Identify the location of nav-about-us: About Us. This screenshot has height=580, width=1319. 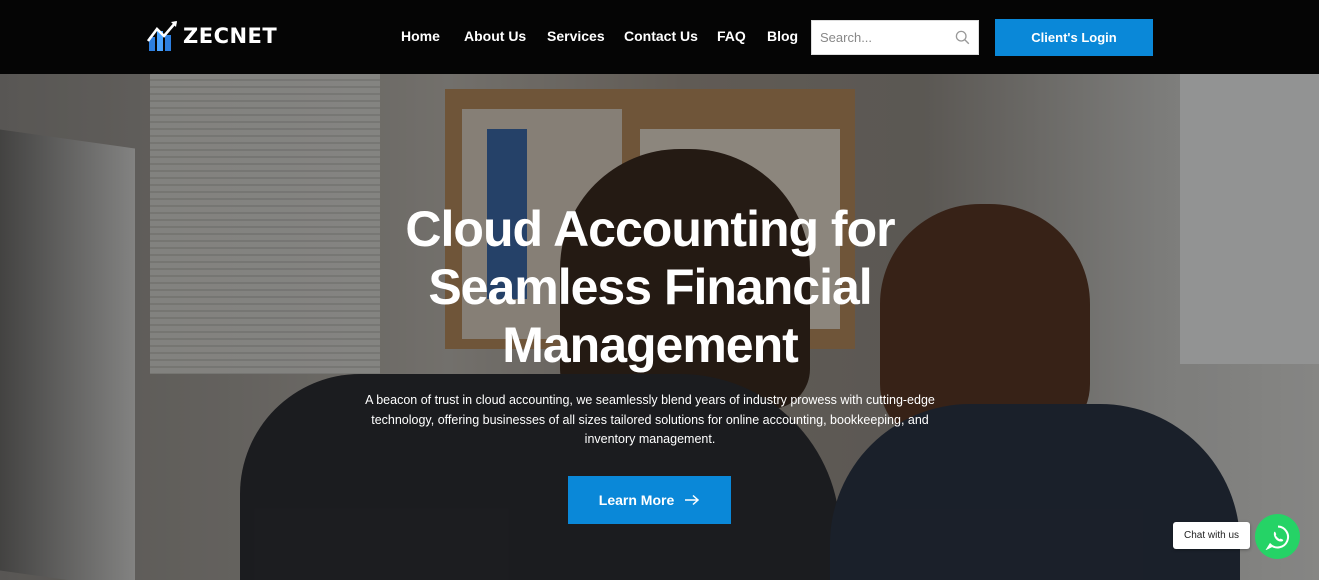
(495, 36).